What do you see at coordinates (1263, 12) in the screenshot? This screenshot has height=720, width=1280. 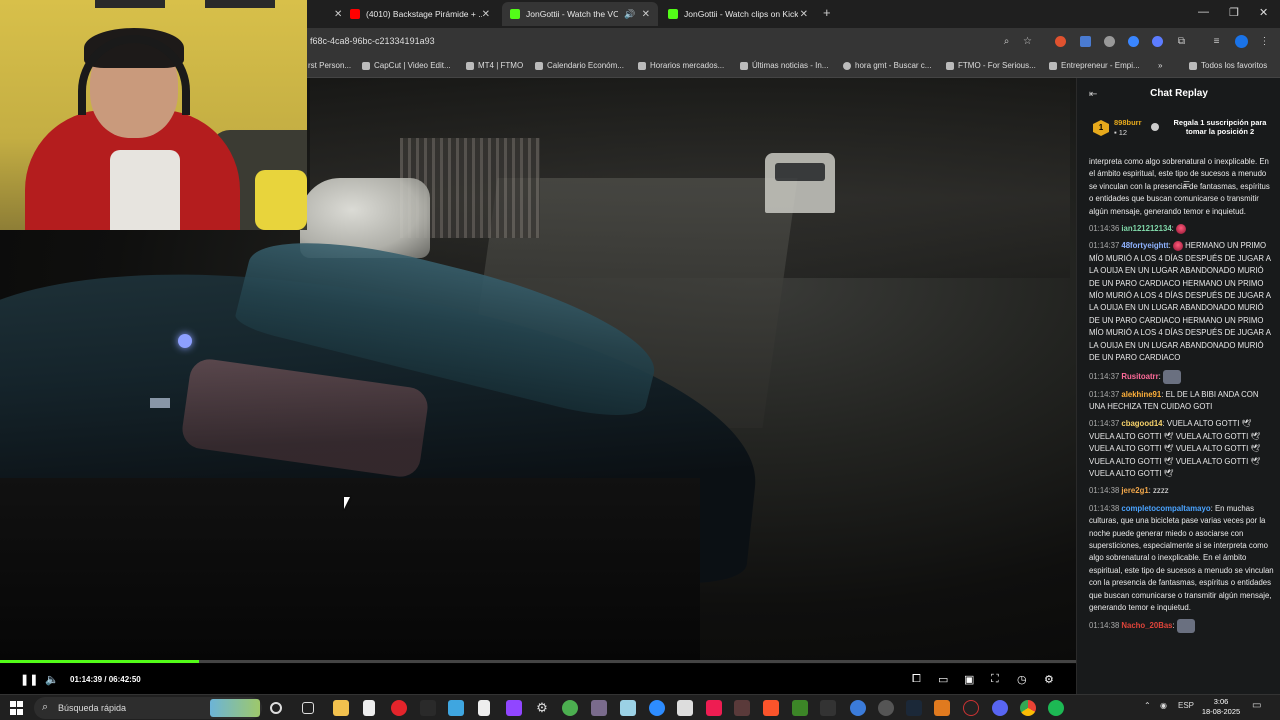 I see `close-window-icon: ✕` at bounding box center [1263, 12].